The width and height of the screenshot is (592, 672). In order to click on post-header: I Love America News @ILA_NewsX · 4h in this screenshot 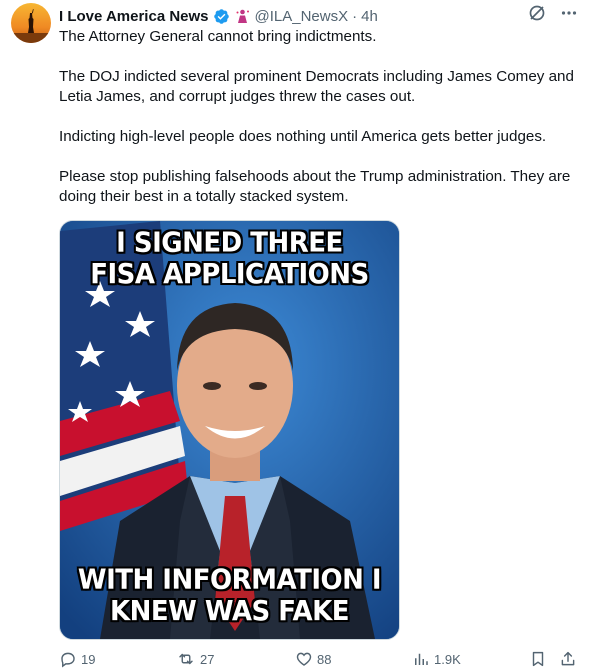, I will do `click(320, 16)`.